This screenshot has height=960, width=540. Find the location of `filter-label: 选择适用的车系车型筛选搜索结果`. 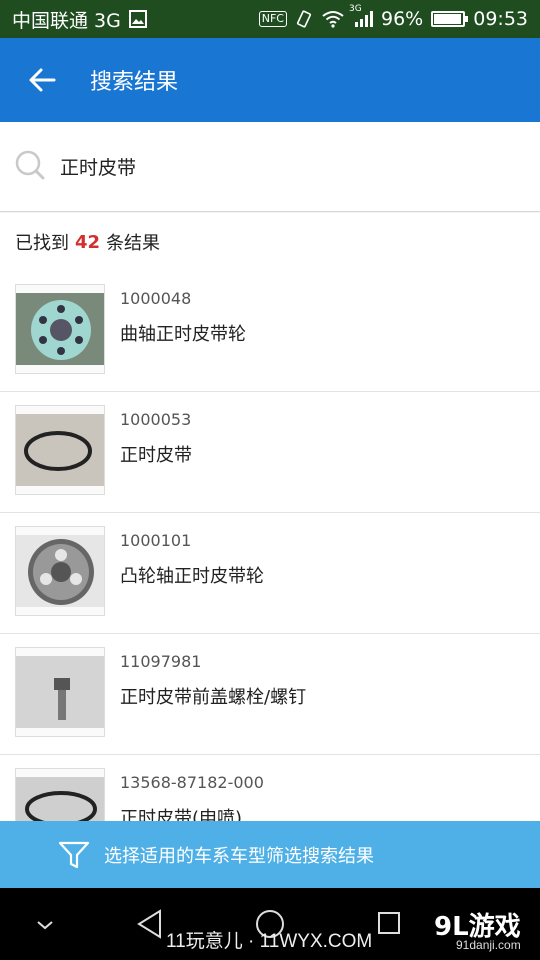

filter-label: 选择适用的车系车型筛选搜索结果 is located at coordinates (239, 856).